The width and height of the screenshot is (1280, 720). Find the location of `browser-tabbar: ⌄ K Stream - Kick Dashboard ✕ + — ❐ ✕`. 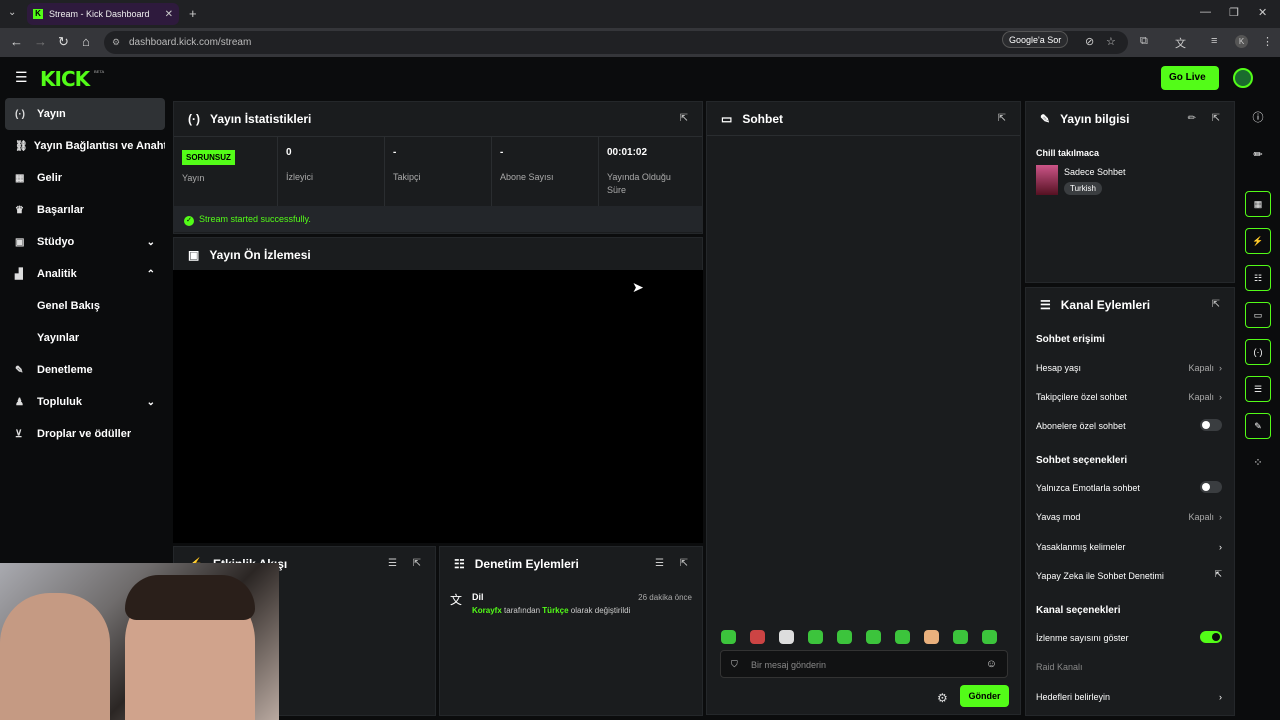

browser-tabbar: ⌄ K Stream - Kick Dashboard ✕ + — ❐ ✕ is located at coordinates (640, 14).